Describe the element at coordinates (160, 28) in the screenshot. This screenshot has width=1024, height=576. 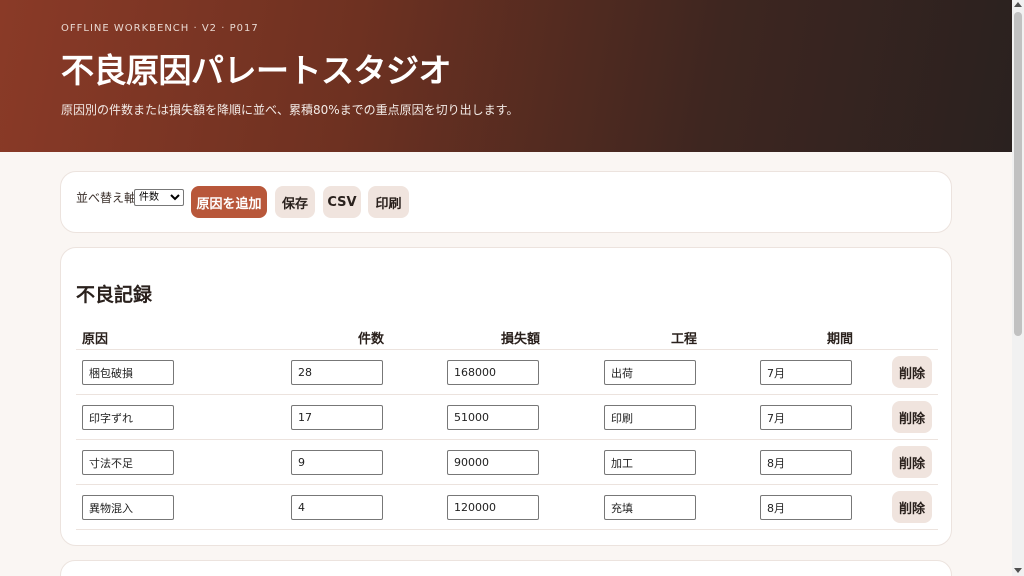
I see `app-eyebrow: OFFLINE WORKBENCH · V2 · P017` at that location.